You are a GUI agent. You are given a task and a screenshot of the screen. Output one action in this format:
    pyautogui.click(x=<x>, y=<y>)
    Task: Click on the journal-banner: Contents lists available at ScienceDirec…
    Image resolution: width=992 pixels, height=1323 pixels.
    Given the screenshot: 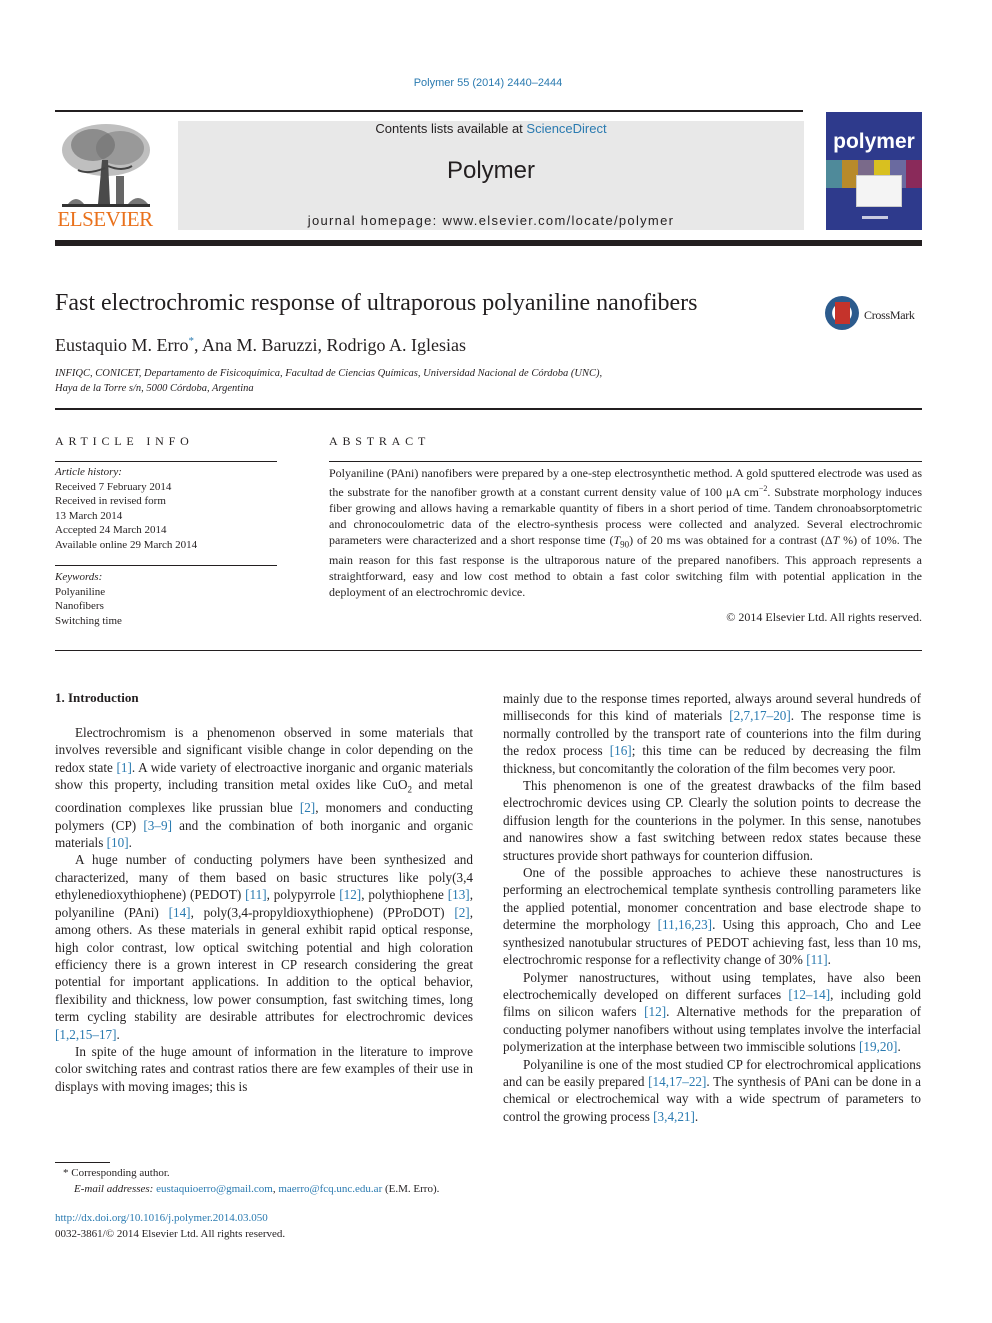 What is the action you would take?
    pyautogui.click(x=491, y=175)
    